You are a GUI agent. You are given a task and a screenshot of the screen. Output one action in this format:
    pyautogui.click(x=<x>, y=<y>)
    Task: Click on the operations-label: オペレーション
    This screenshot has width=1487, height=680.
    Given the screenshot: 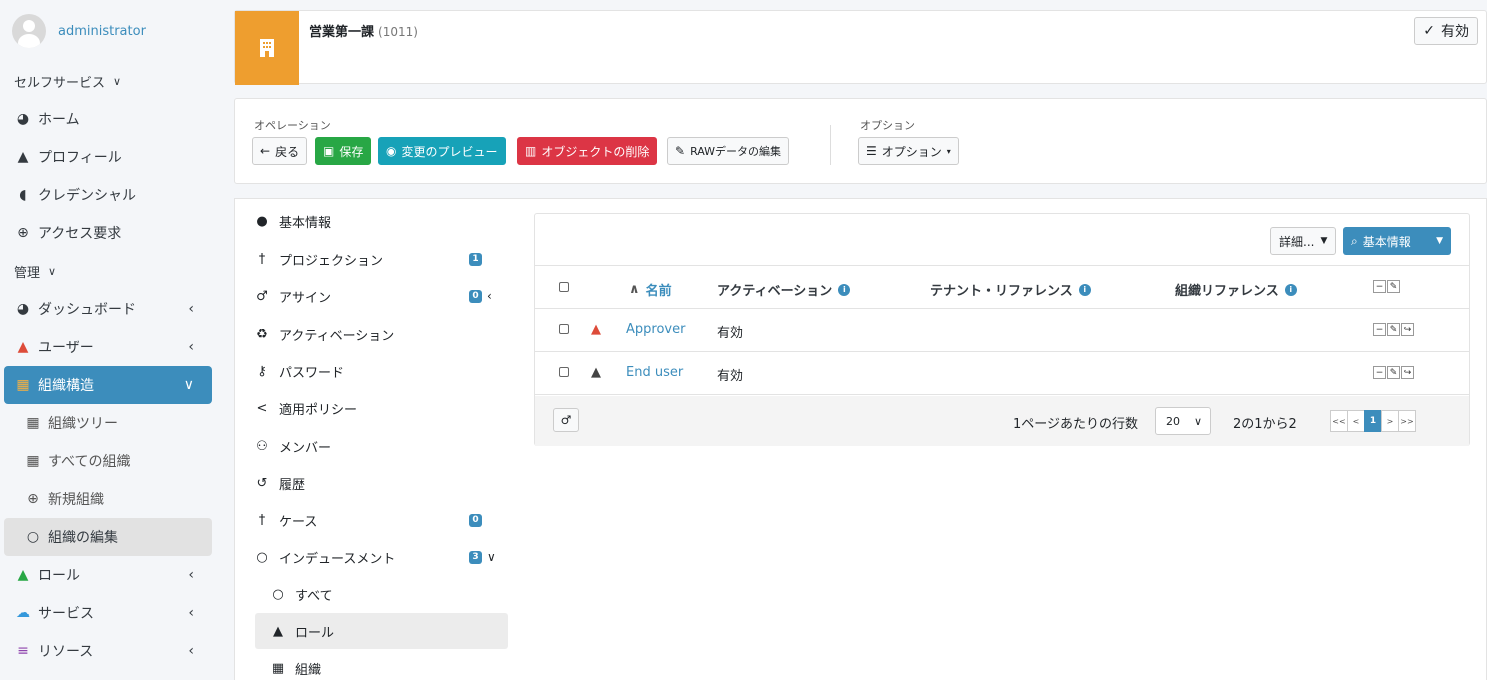 What is the action you would take?
    pyautogui.click(x=292, y=125)
    